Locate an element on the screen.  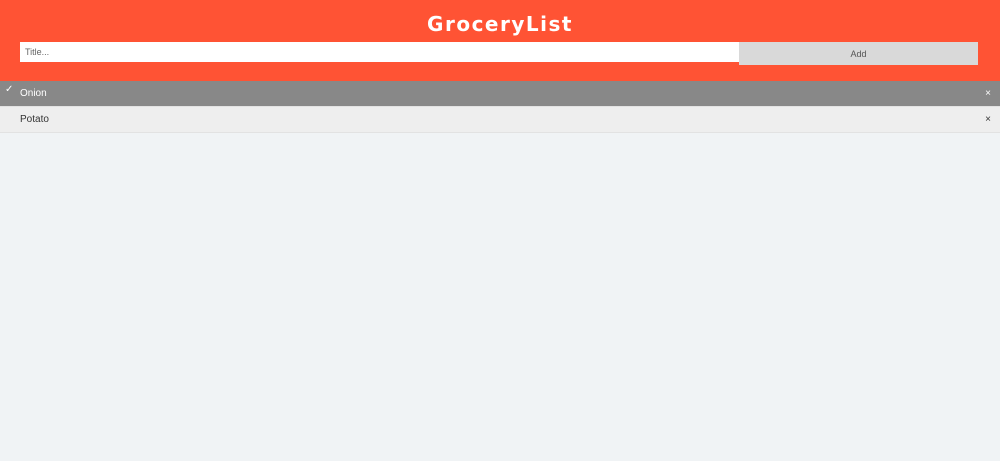
title-input is located at coordinates (379, 52).